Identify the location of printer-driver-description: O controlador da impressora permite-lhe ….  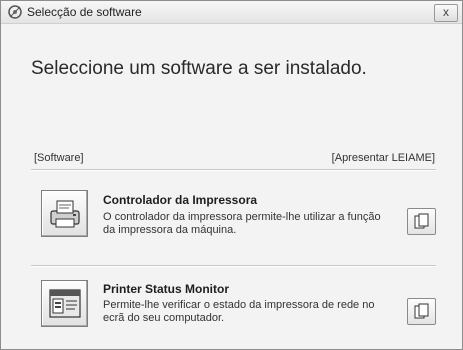
(242, 223).